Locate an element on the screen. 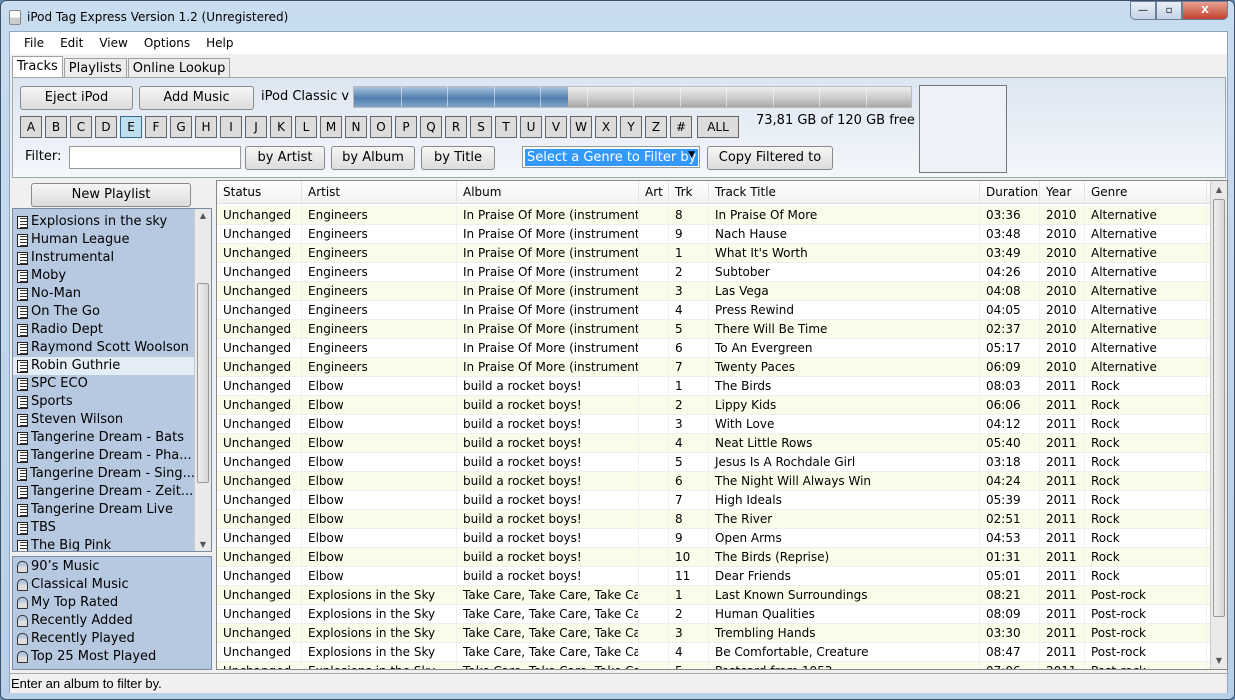 The height and width of the screenshot is (700, 1235). tab-online-lookup: Online Lookup is located at coordinates (179, 68).